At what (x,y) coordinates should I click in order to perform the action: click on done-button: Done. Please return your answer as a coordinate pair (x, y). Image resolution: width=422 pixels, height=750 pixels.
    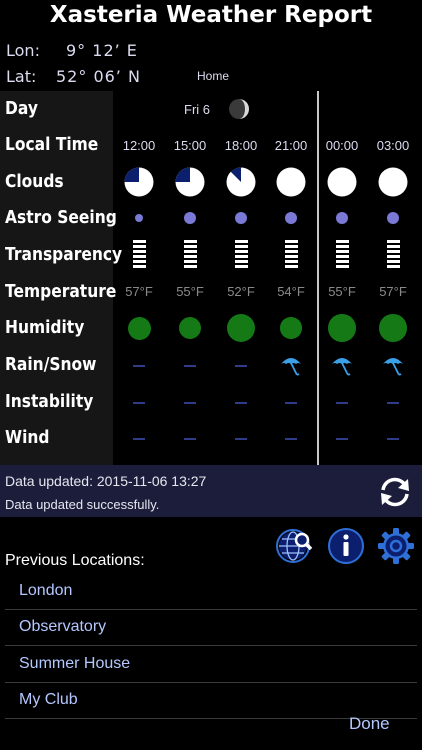
    Looking at the image, I should click on (369, 724).